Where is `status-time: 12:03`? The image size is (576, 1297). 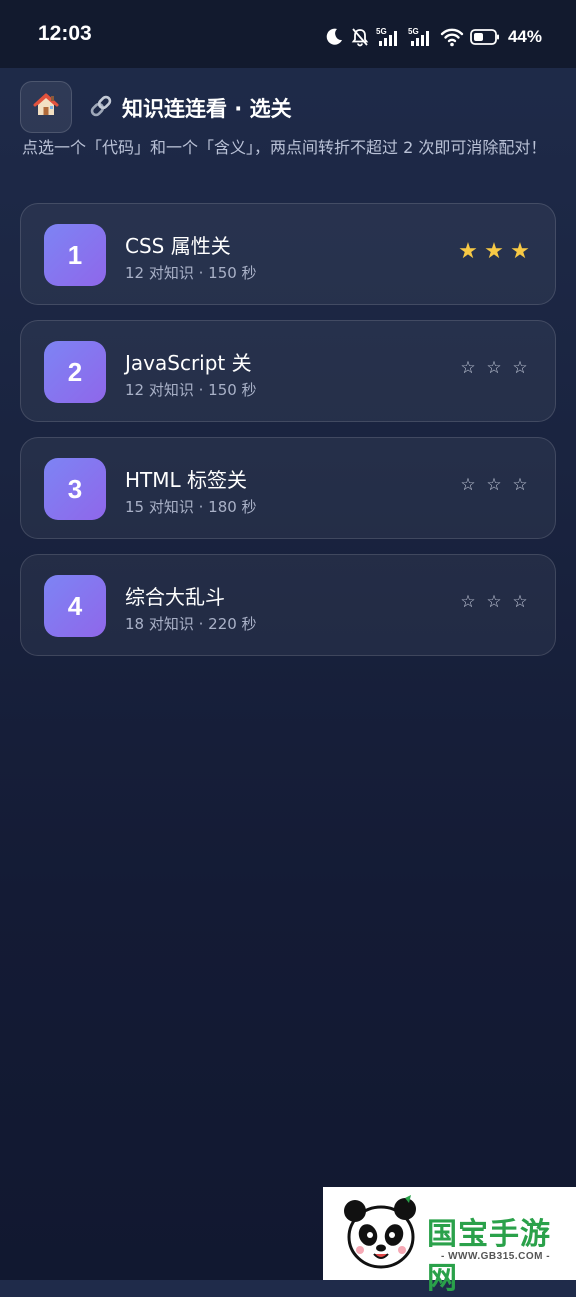
status-time: 12:03 is located at coordinates (65, 33).